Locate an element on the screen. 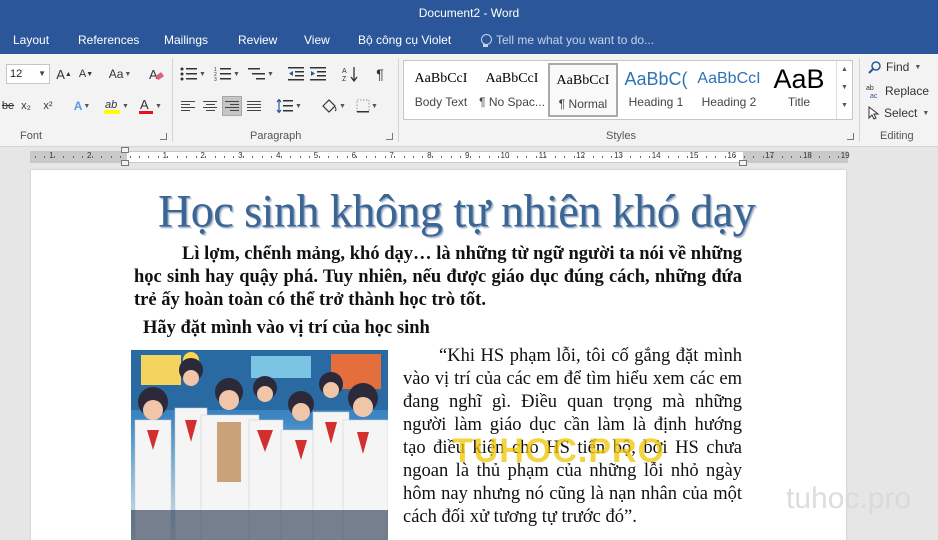  highlight-button: ab ▼ is located at coordinates (116, 106).